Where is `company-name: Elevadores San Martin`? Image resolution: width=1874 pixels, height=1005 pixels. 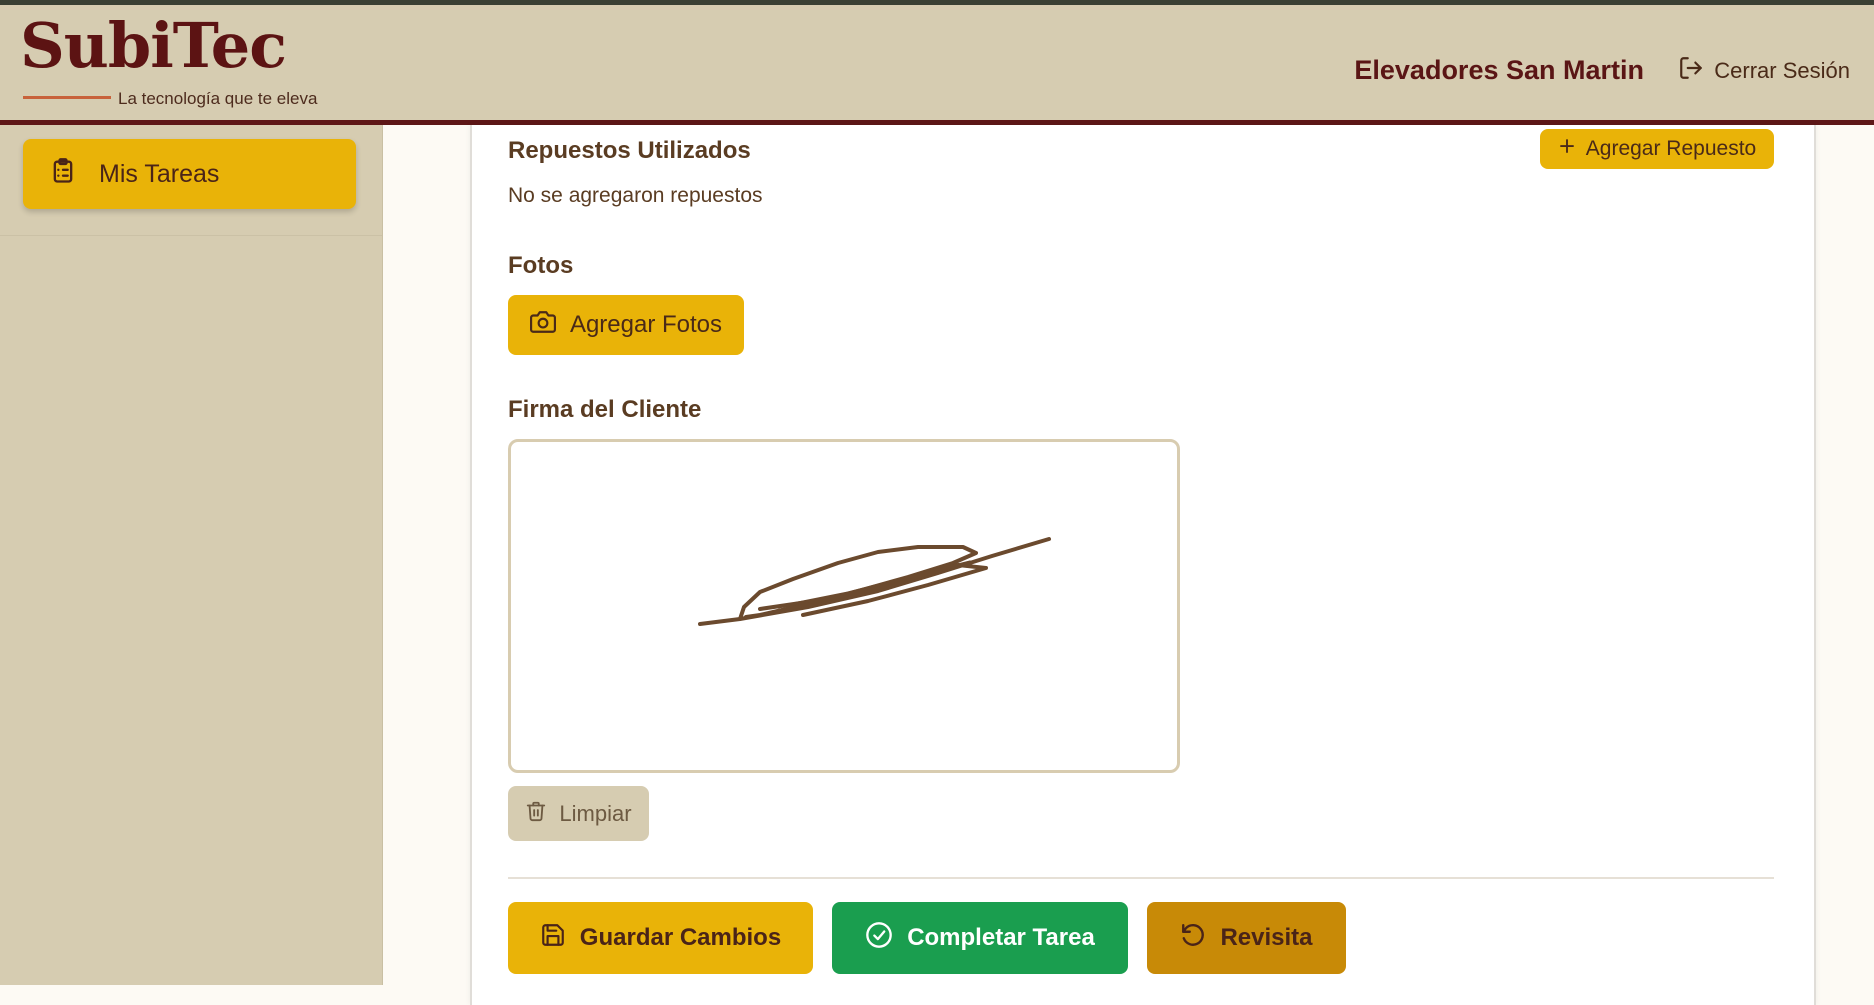
company-name: Elevadores San Martin is located at coordinates (1499, 70).